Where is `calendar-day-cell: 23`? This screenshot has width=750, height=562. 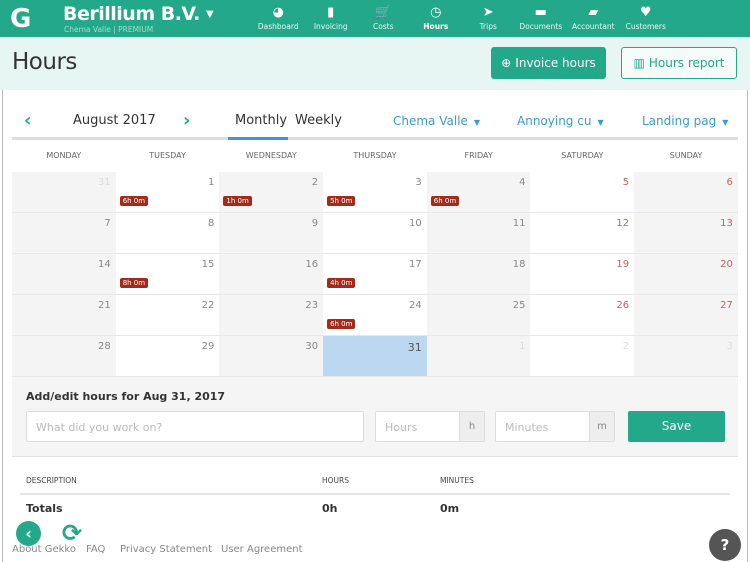 calendar-day-cell: 23 is located at coordinates (271, 315).